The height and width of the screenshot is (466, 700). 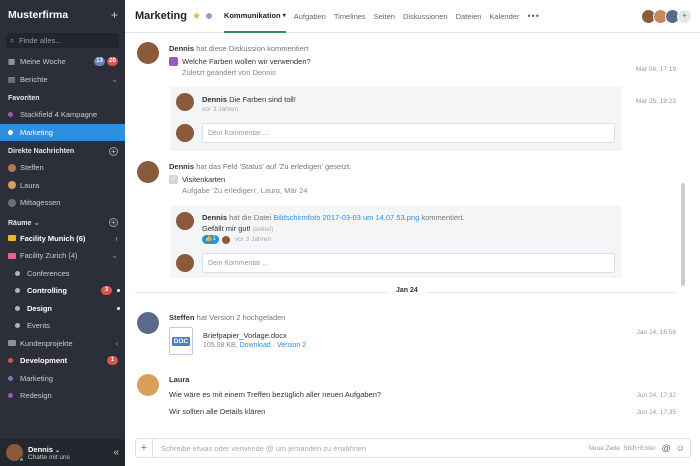 I want to click on sidebar-folder-kundenprojekte: Kundenprojekte ‹, so click(x=62, y=344).